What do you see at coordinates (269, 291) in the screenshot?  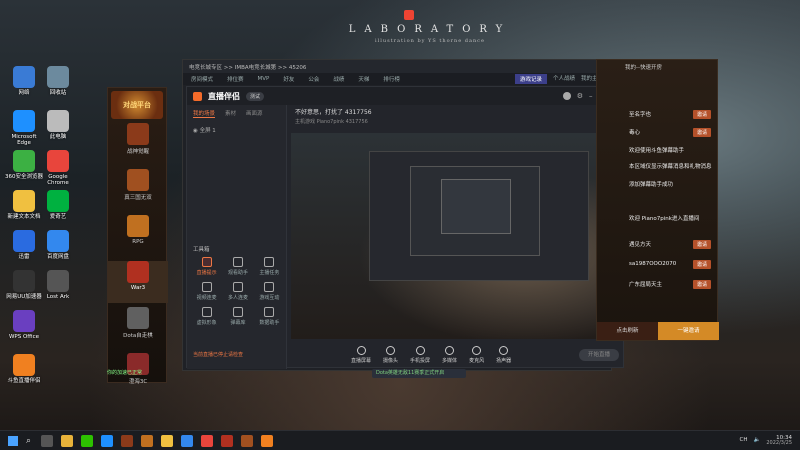 I see `tool-button: 游戏互动` at bounding box center [269, 291].